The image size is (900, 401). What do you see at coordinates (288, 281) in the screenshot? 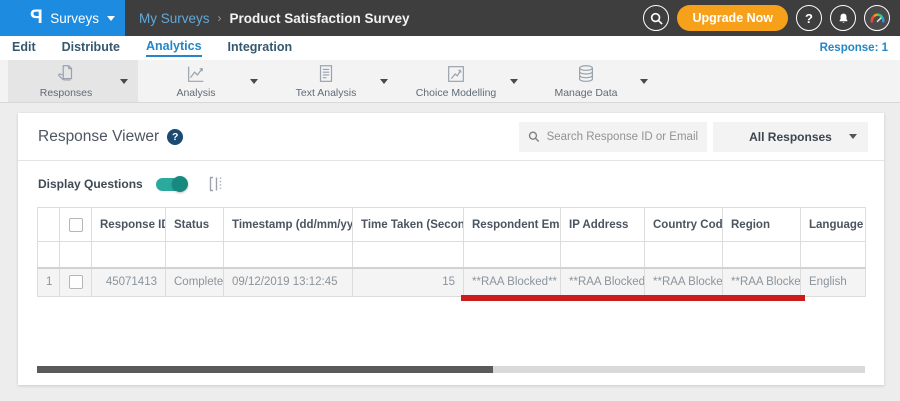
I see `timestamp-cell: 09/12/2019 13:12:45` at bounding box center [288, 281].